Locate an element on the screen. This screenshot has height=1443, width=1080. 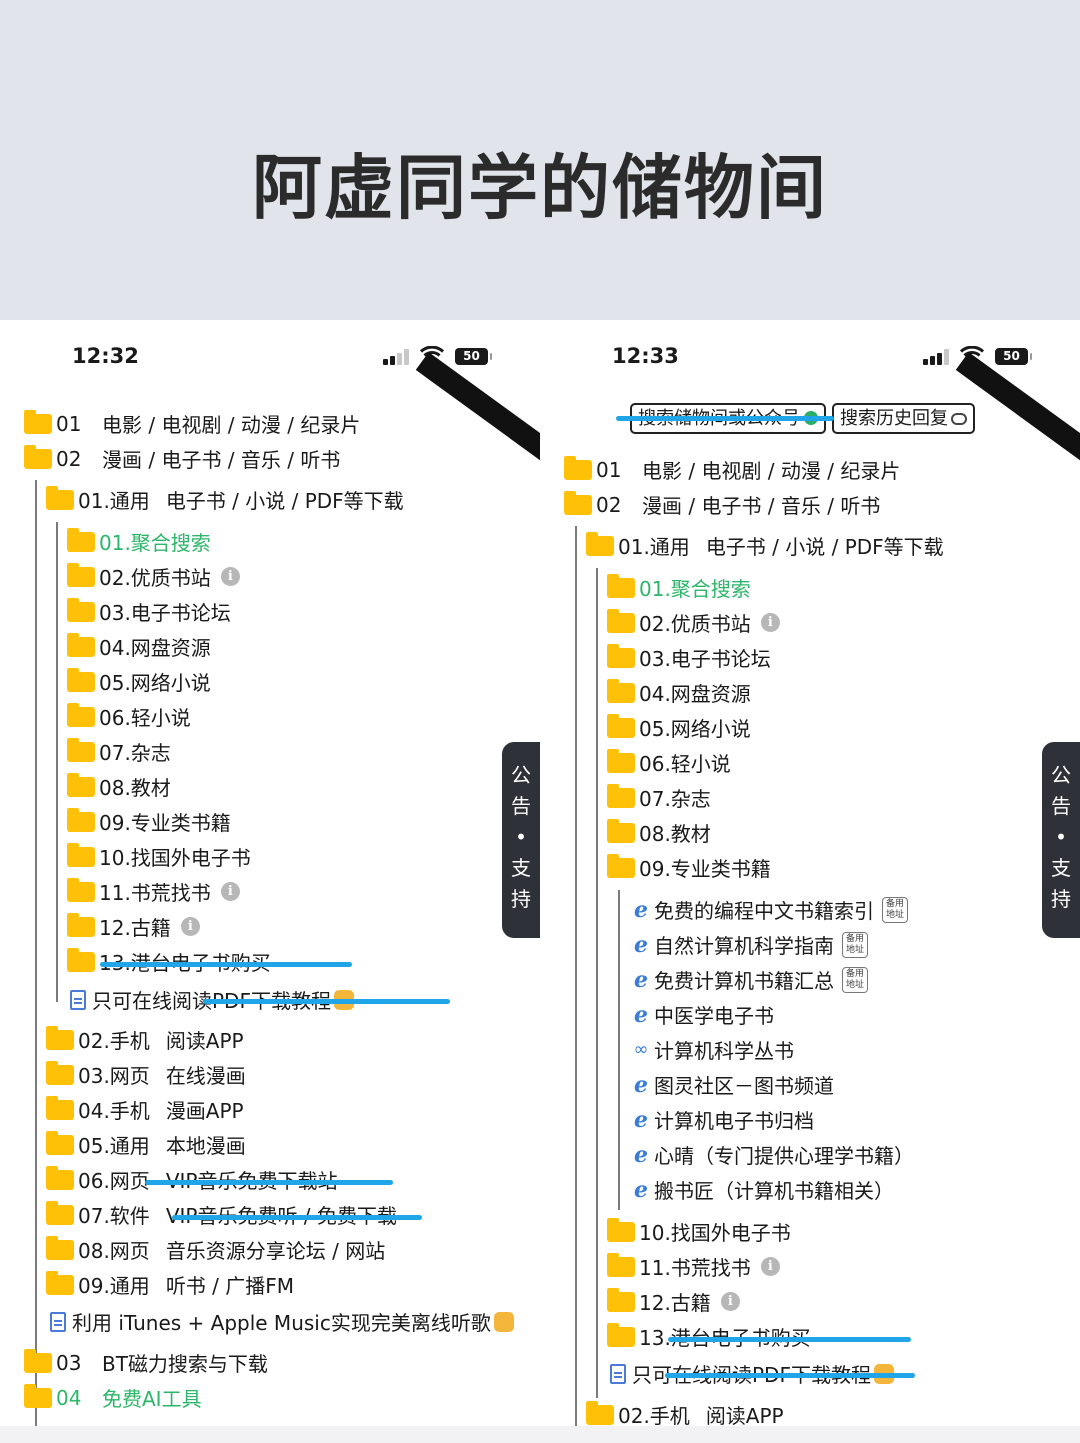
chain-link-icon: ∞ is located at coordinates (641, 1049).